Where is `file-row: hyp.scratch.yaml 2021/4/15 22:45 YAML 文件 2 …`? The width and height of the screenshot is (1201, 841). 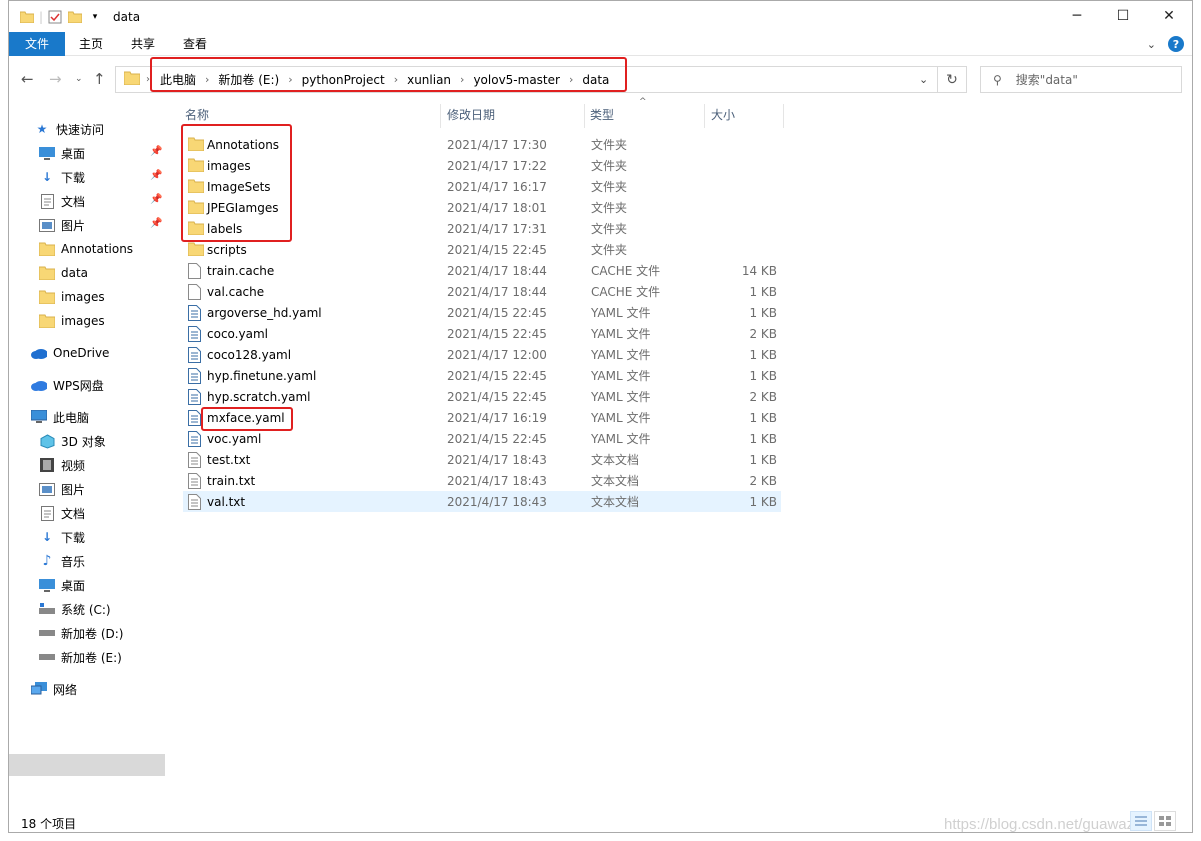 file-row: hyp.scratch.yaml 2021/4/15 22:45 YAML 文件 2 … is located at coordinates (482, 396).